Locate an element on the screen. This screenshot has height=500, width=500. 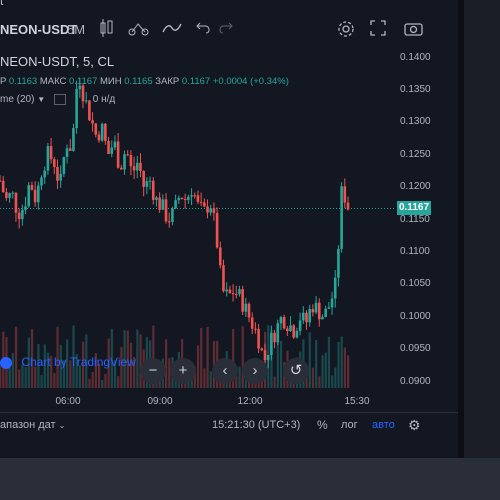
eye-icon is located at coordinates (59, 99).